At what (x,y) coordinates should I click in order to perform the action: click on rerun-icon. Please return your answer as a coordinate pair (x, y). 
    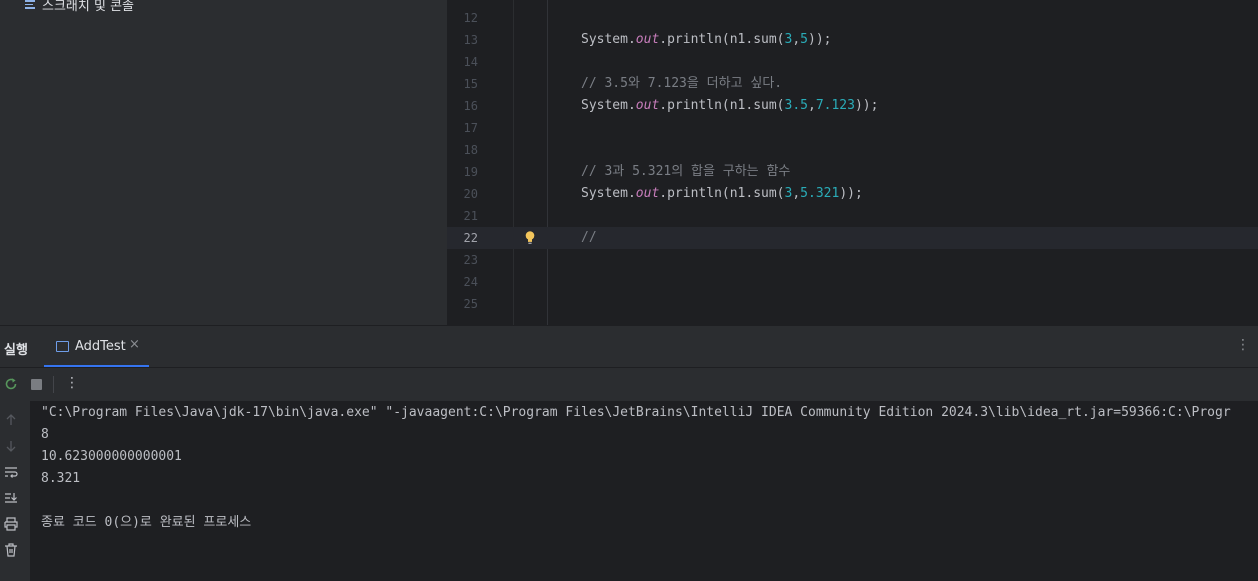
    Looking at the image, I should click on (11, 384).